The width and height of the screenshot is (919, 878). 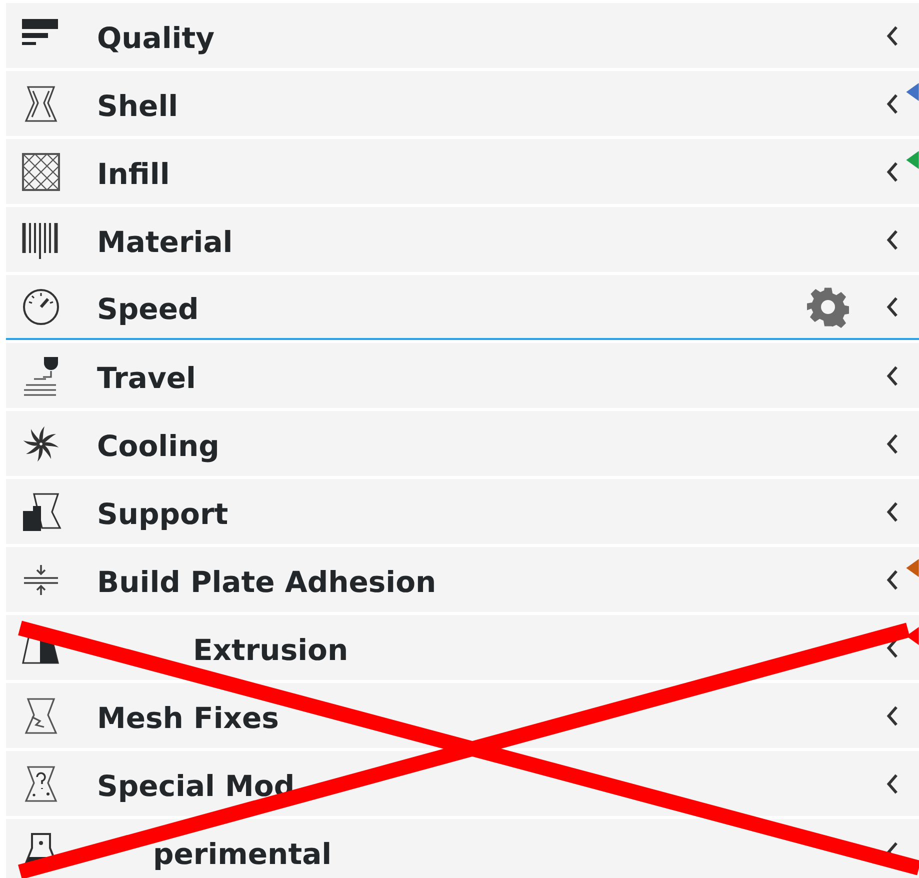 What do you see at coordinates (462, 375) in the screenshot?
I see `category-row: Travel` at bounding box center [462, 375].